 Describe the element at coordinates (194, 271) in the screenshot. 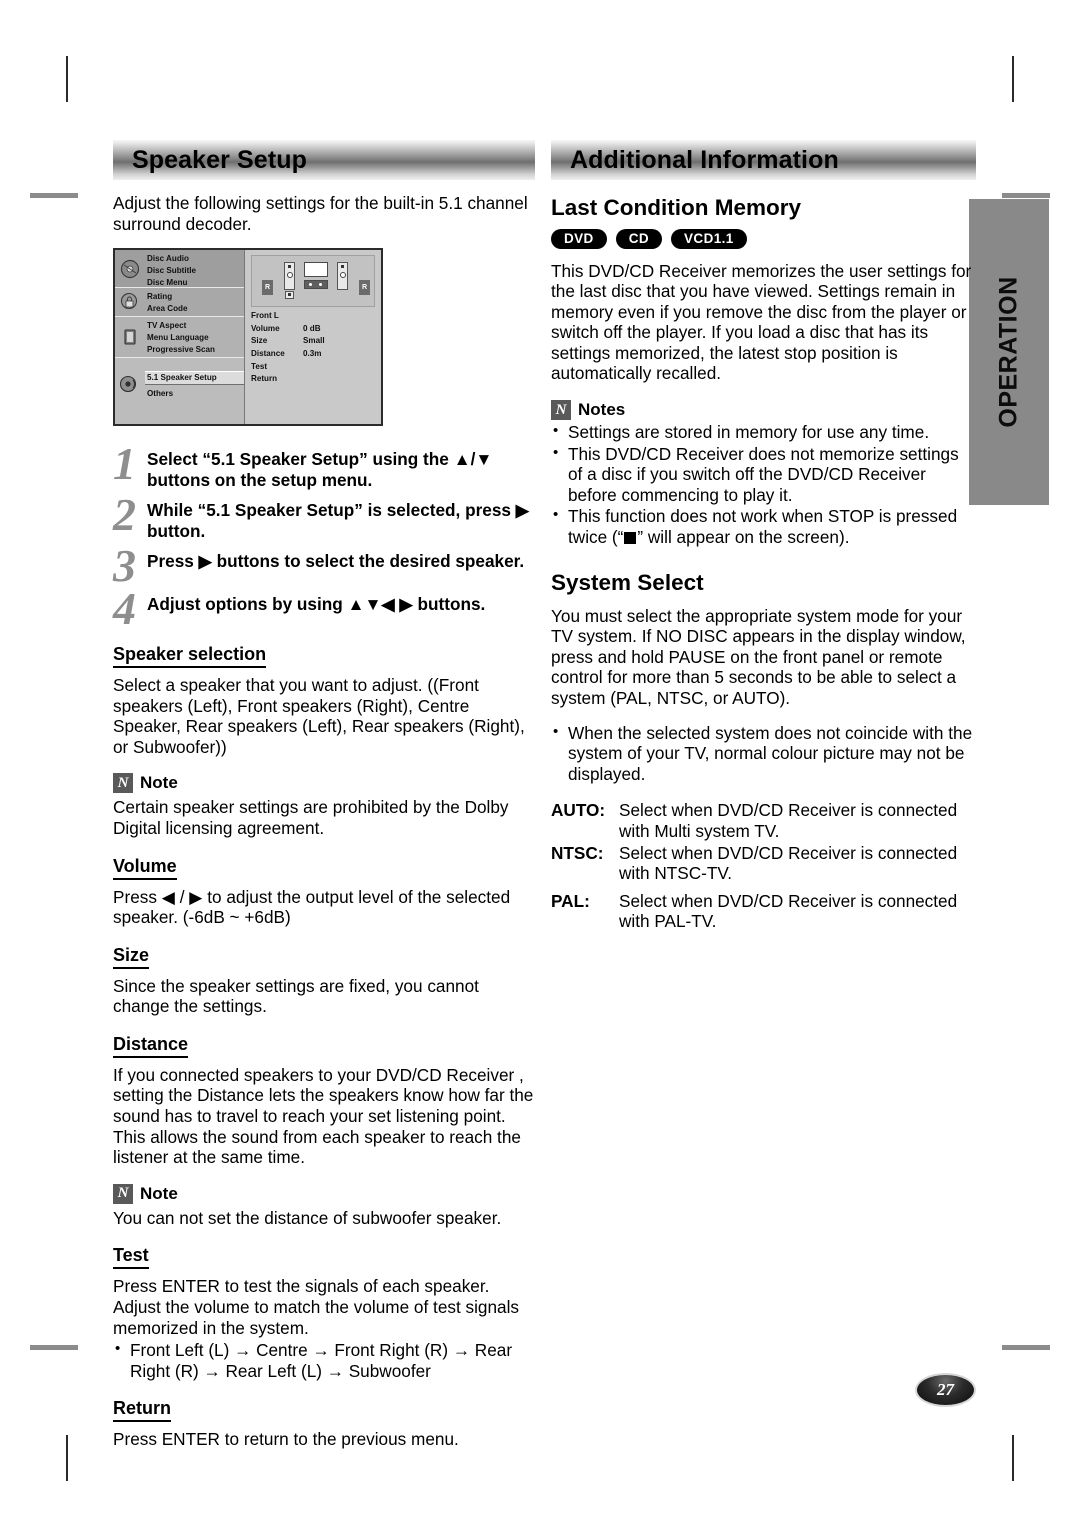

I see `setup-menu-item-disc-subtitle: Disc Subtitle` at that location.